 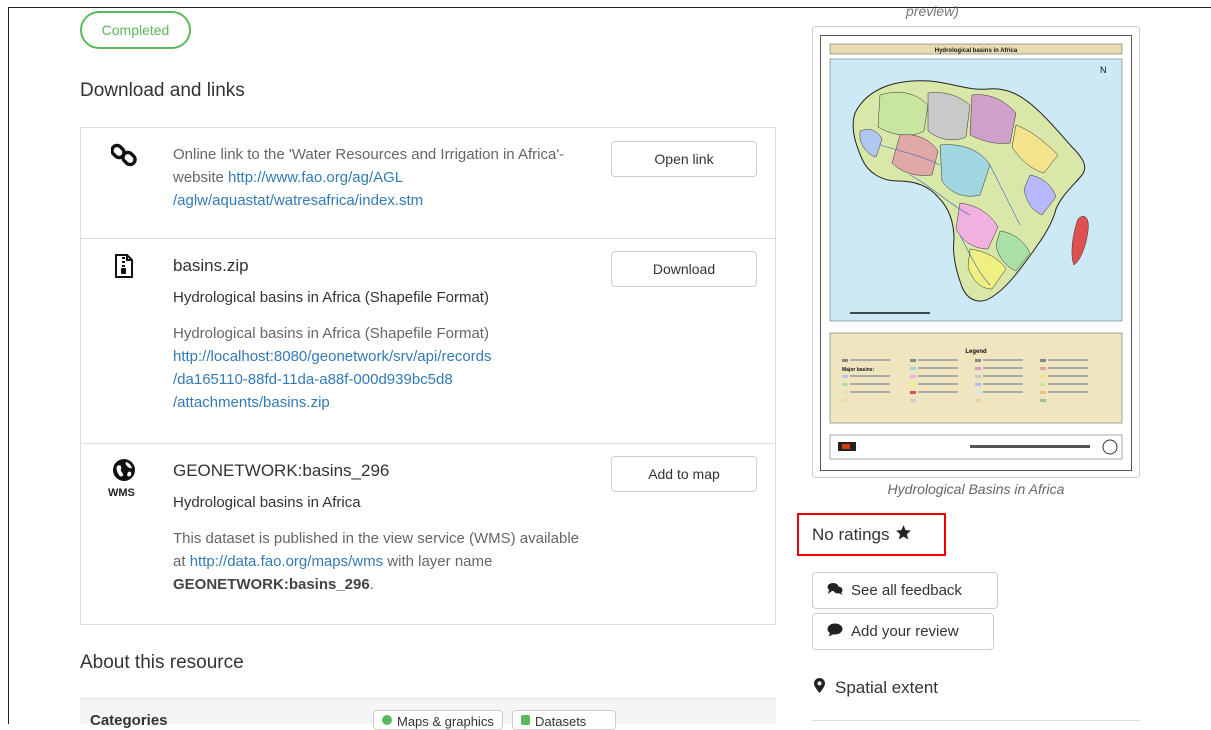 I want to click on map-thumbnail-title: Hydrological basins in Africa, so click(x=976, y=51).